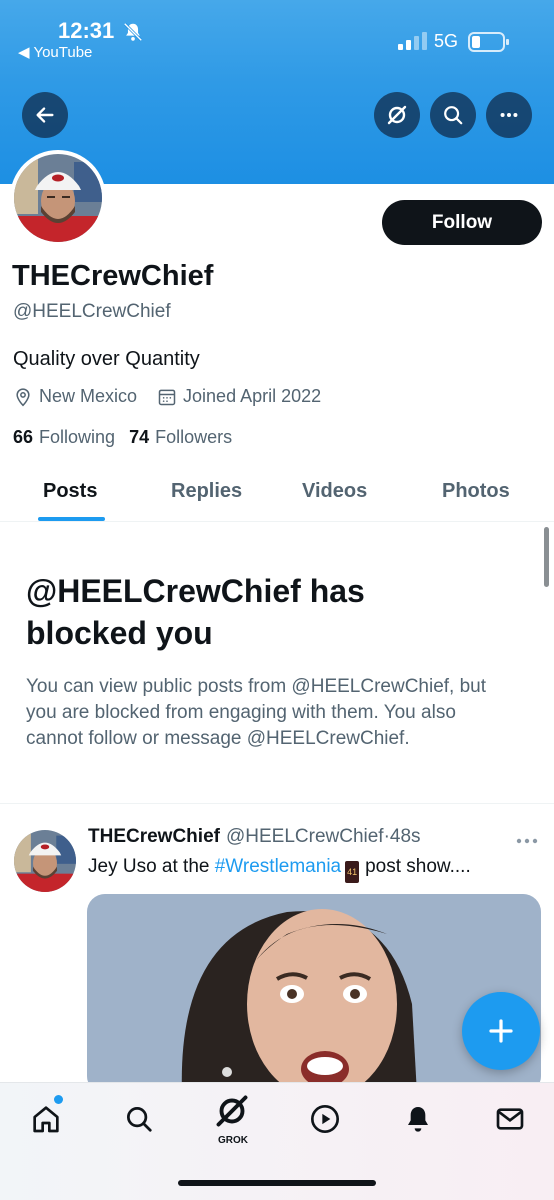  I want to click on more-icon, so click(509, 115).